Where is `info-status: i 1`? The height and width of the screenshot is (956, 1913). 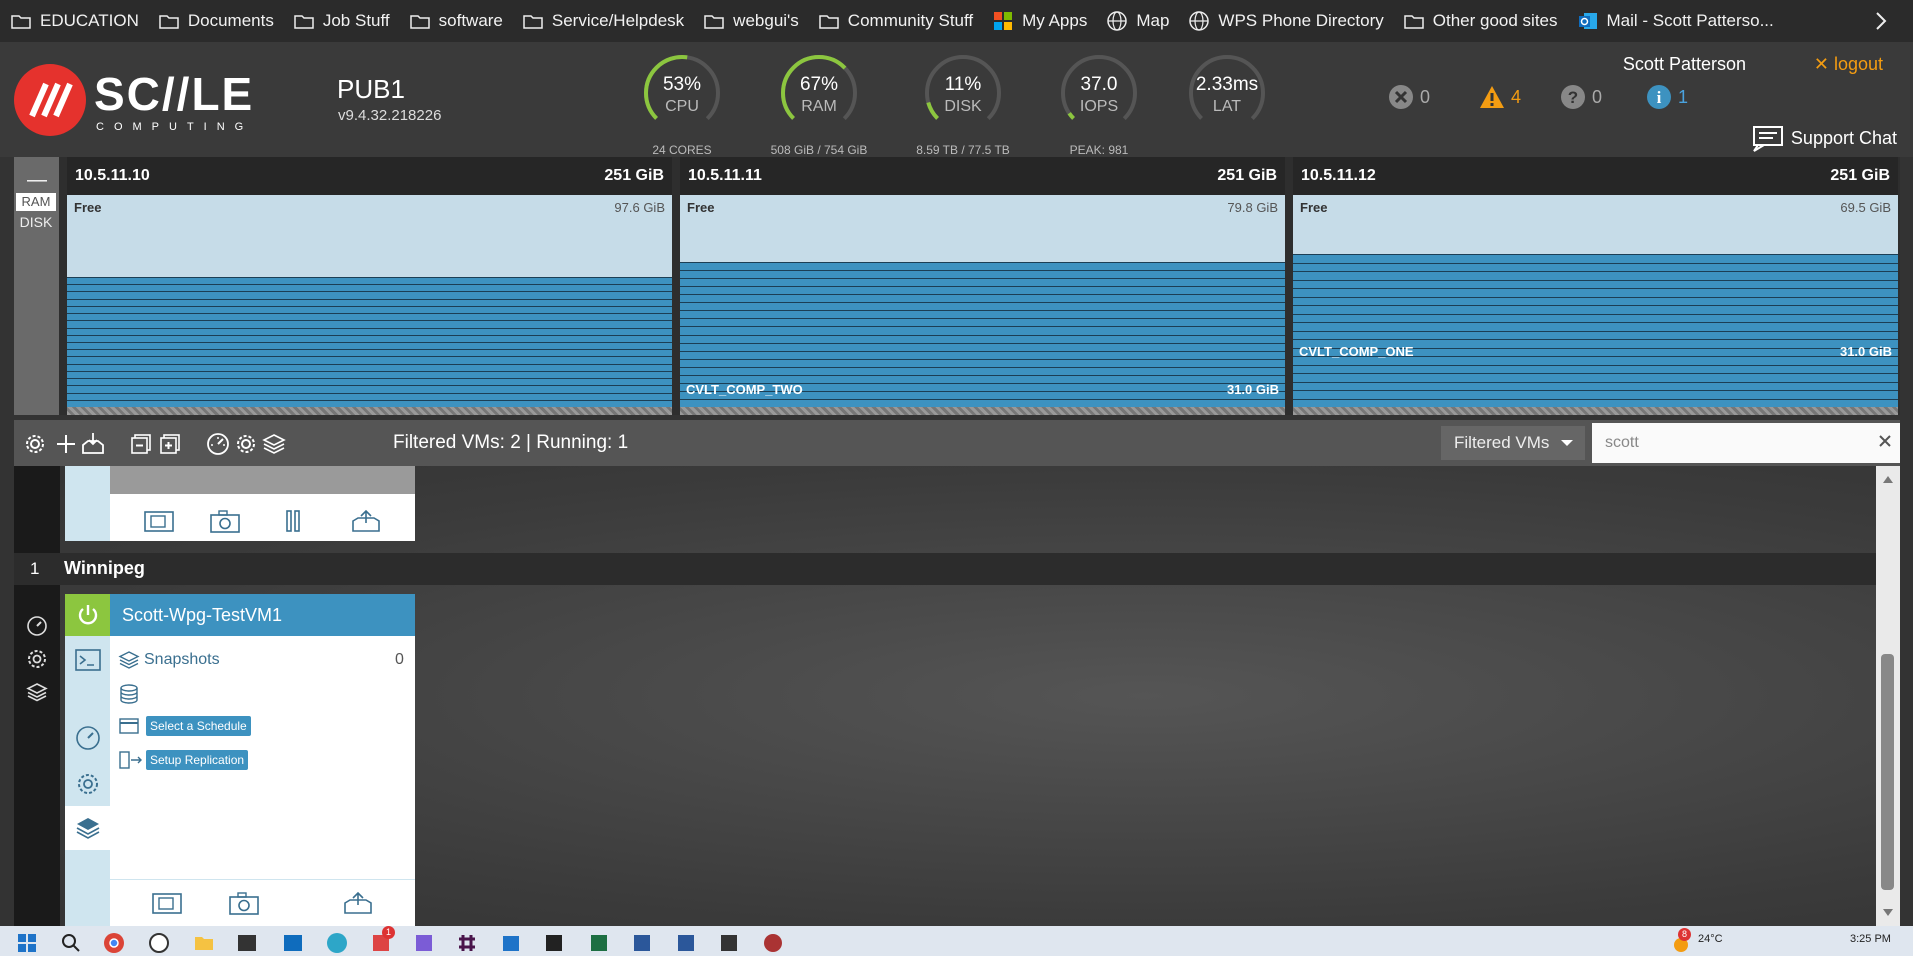
info-status: i 1 is located at coordinates (1667, 97).